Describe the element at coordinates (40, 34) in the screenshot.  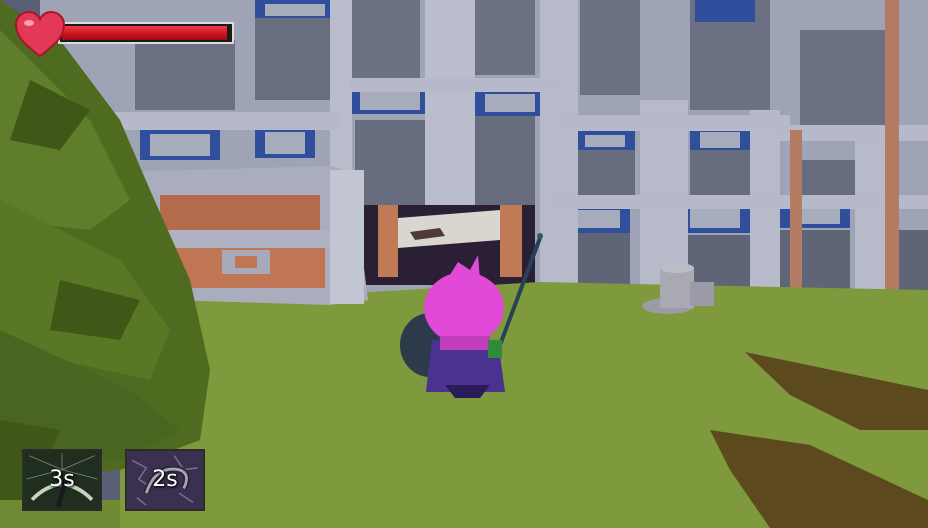
I see `heart-icon` at that location.